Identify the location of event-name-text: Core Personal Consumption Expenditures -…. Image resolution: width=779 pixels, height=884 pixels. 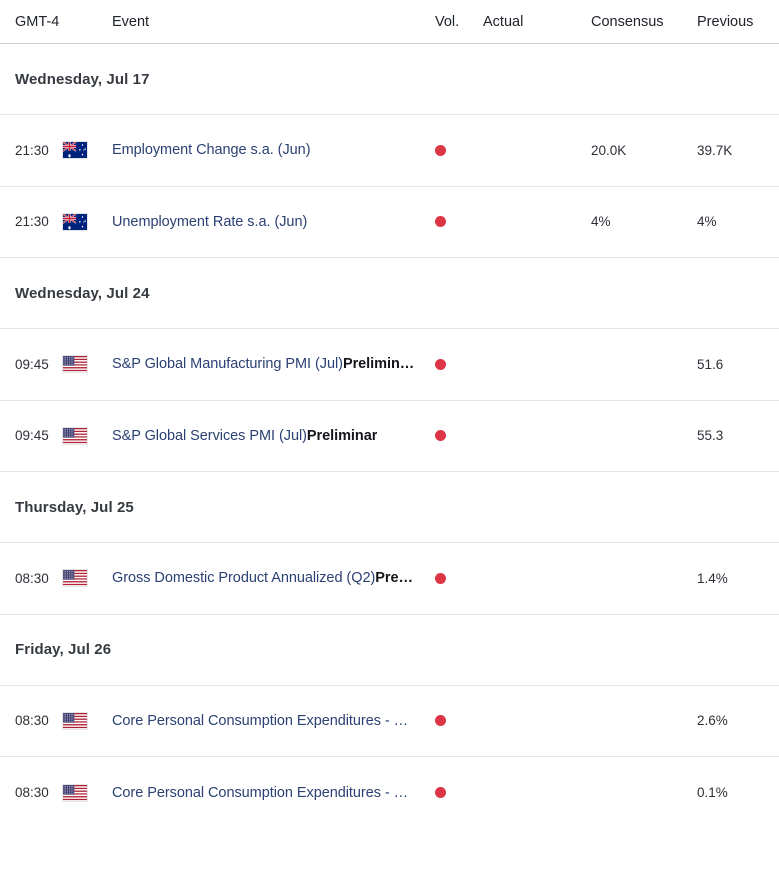
(260, 720).